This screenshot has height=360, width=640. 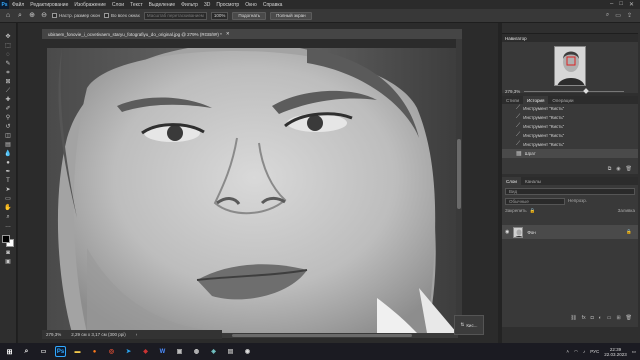 What do you see at coordinates (629, 15) in the screenshot?
I see `share-icon: ⇪` at bounding box center [629, 15].